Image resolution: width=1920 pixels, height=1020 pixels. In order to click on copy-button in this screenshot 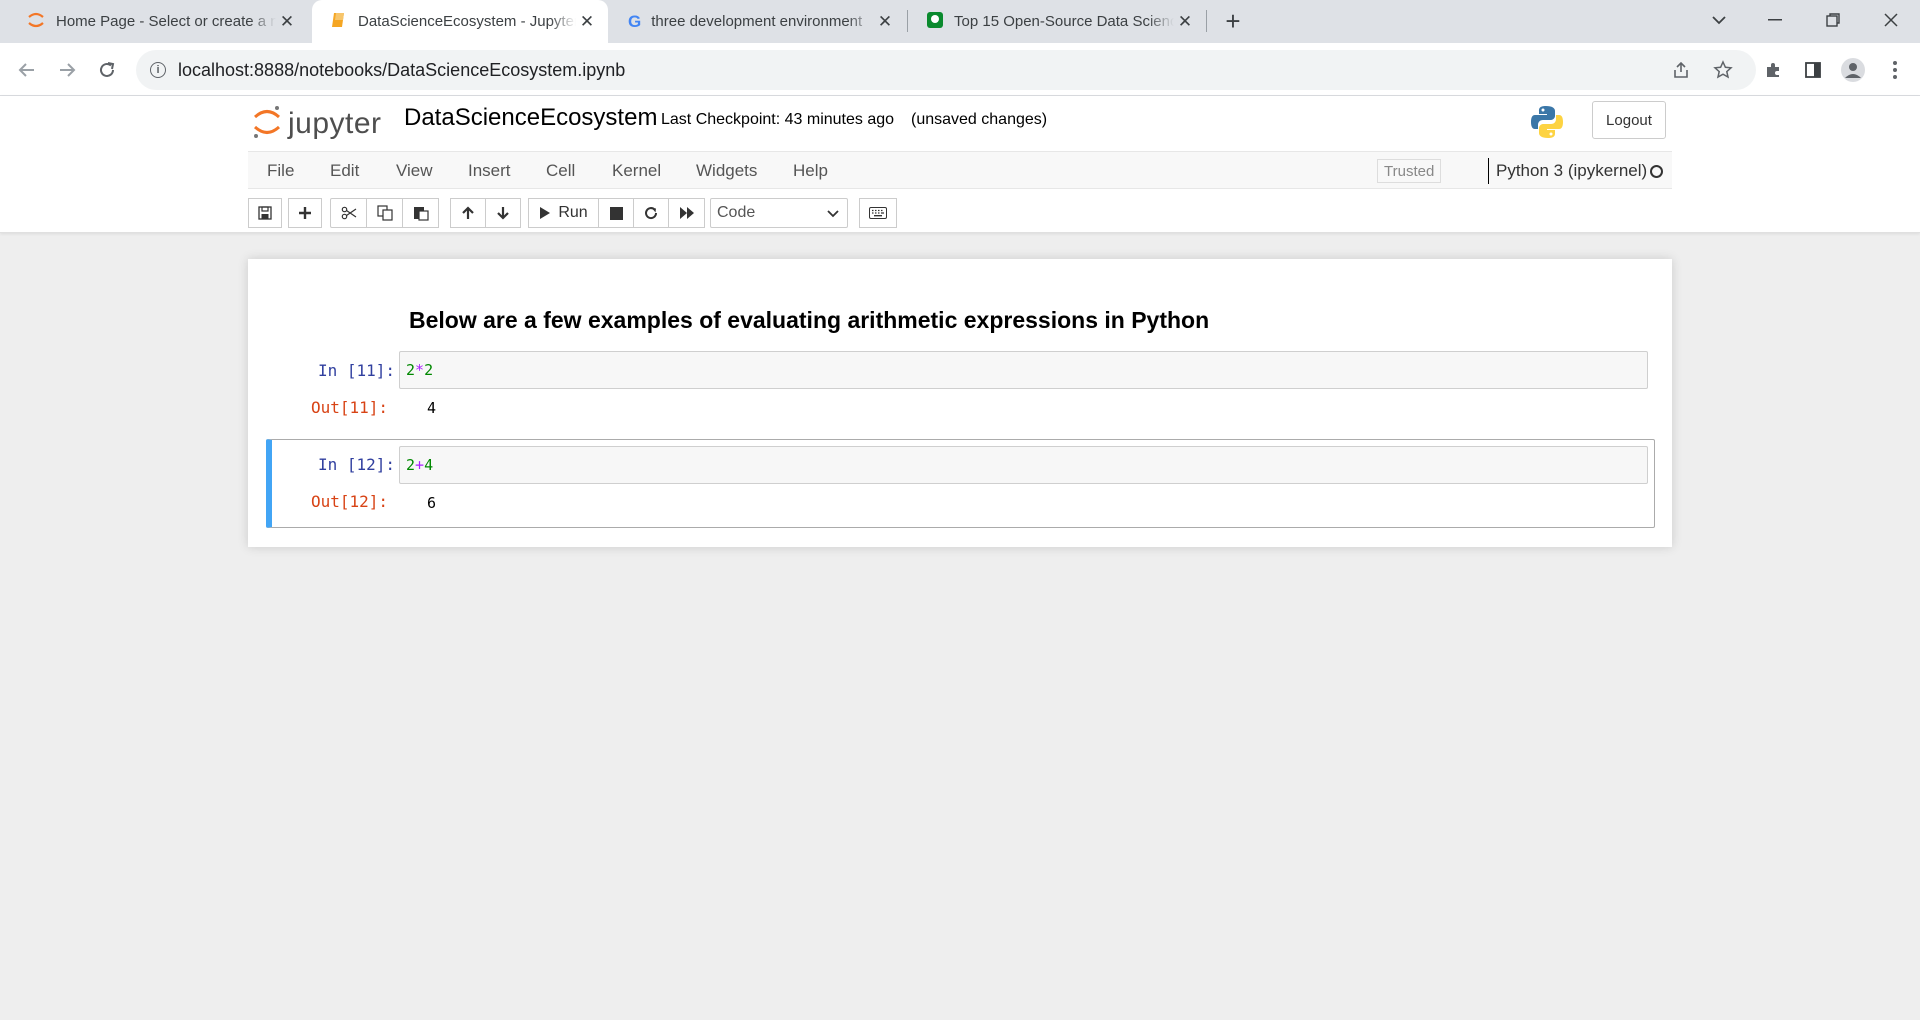, I will do `click(384, 213)`.